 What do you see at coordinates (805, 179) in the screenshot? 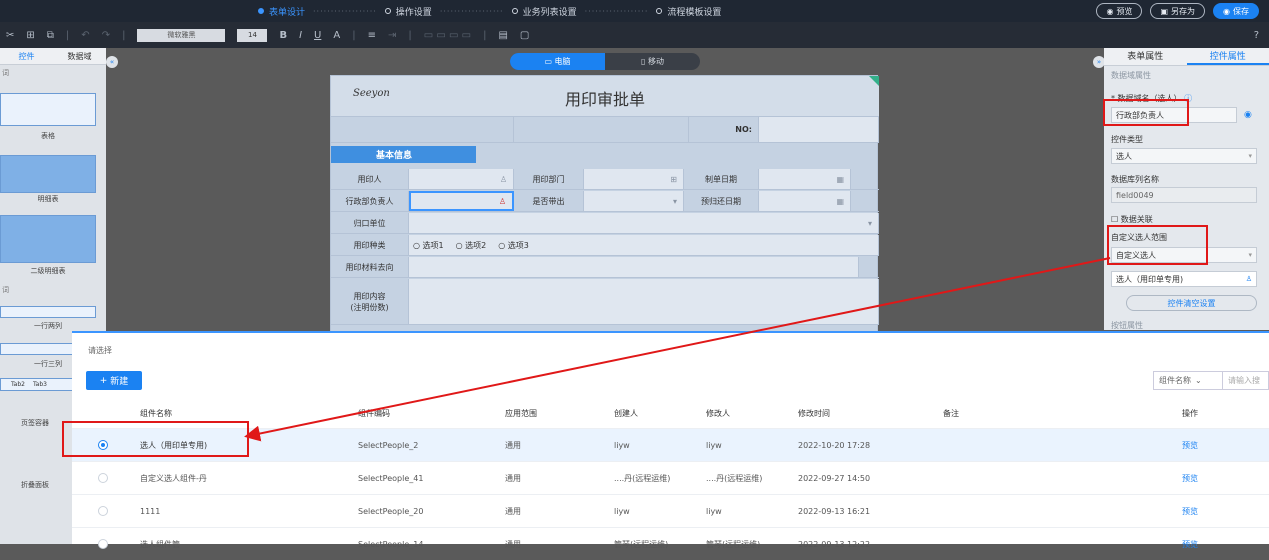
I see `date-field: ▦` at bounding box center [805, 179].